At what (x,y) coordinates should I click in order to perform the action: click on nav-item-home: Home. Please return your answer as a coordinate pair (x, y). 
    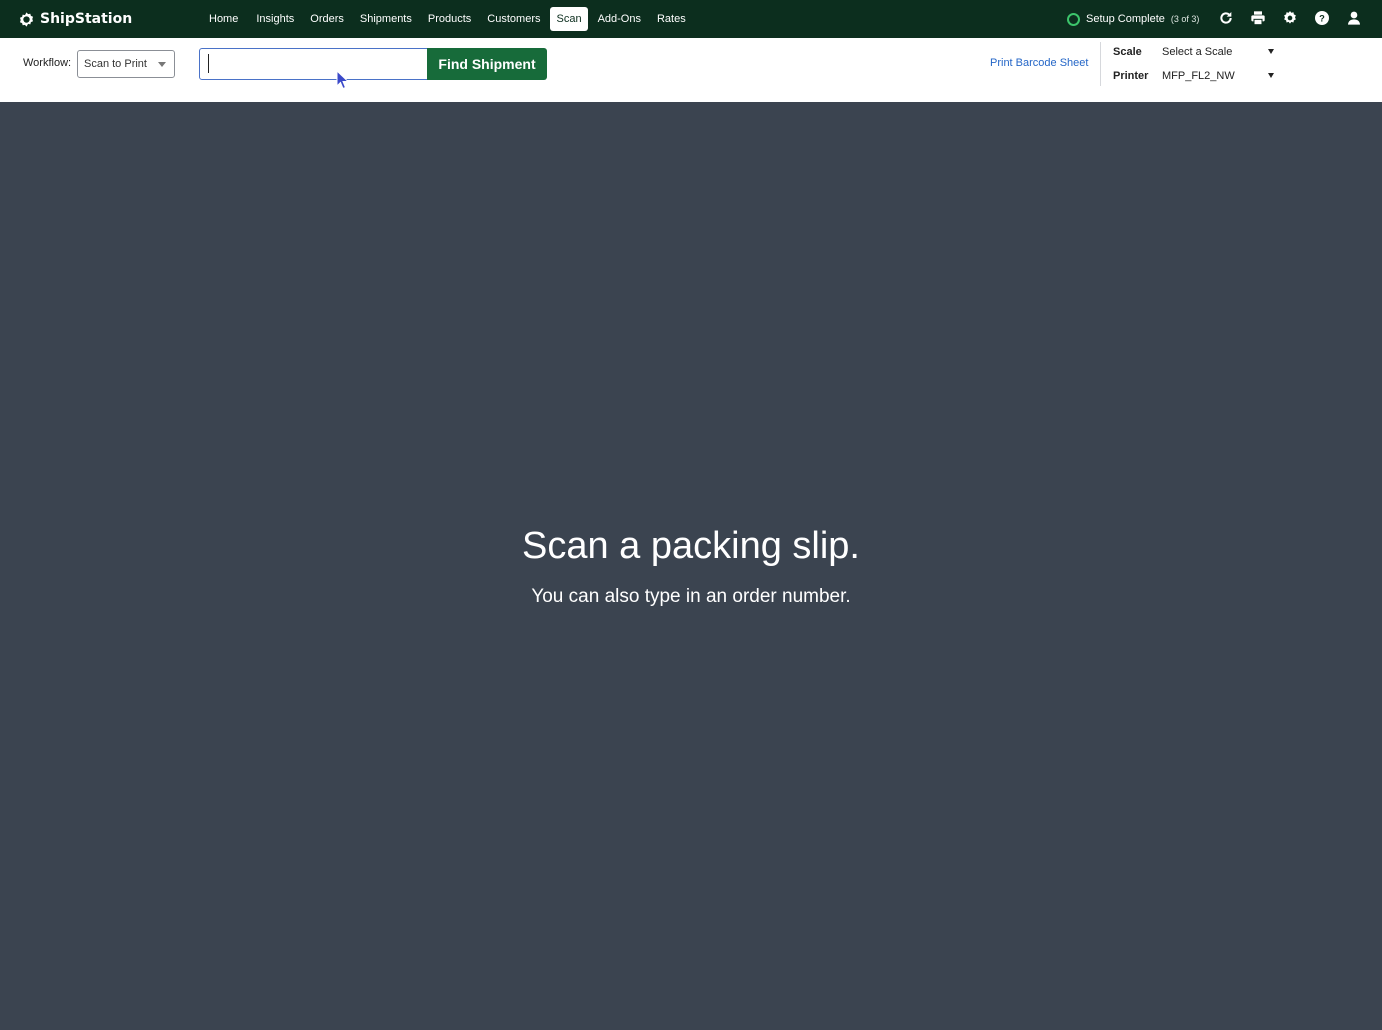
    Looking at the image, I should click on (223, 19).